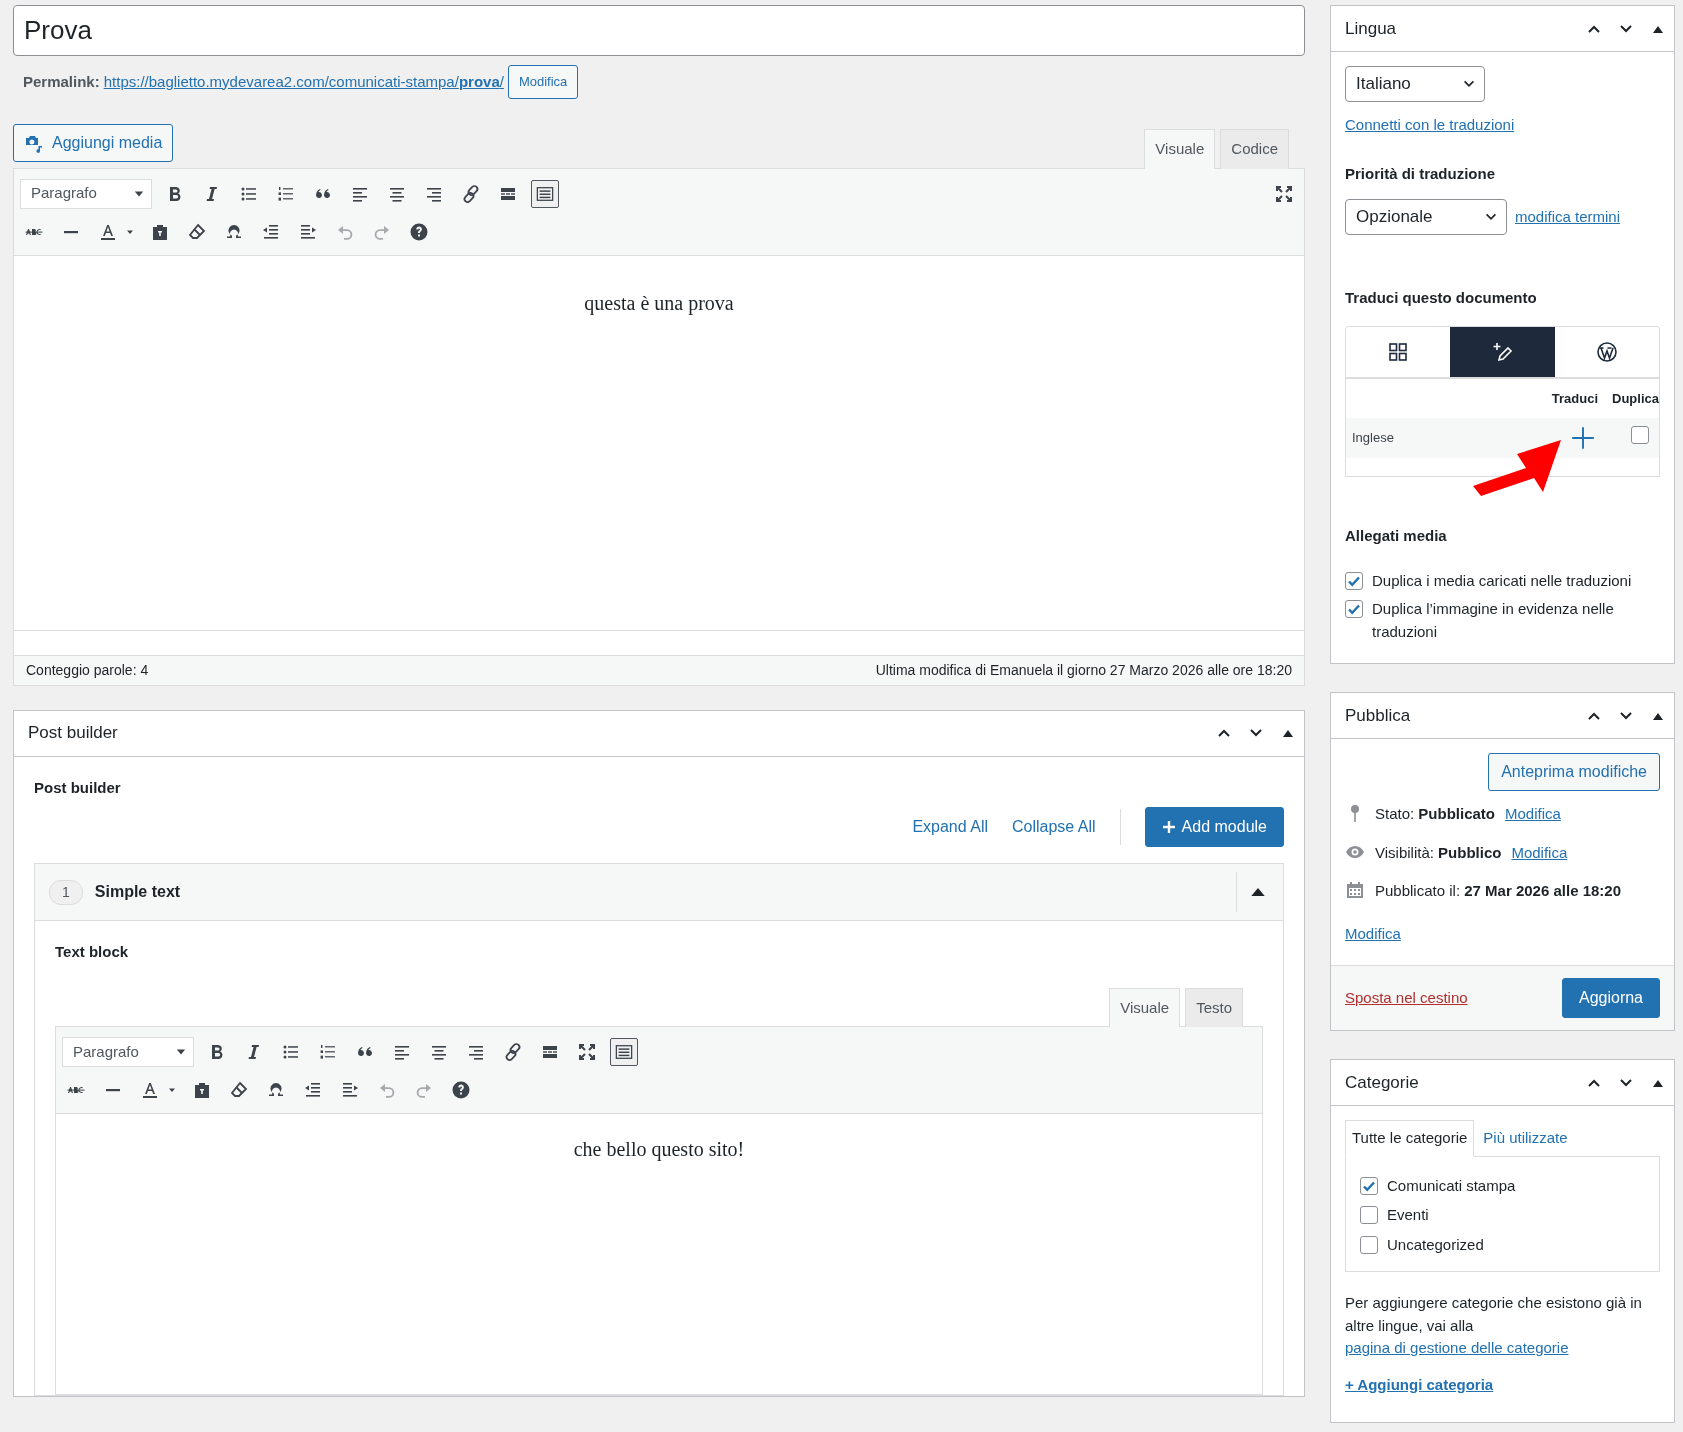 The height and width of the screenshot is (1432, 1683). I want to click on add-category-link: + Aggiungi categoria, so click(1419, 1384).